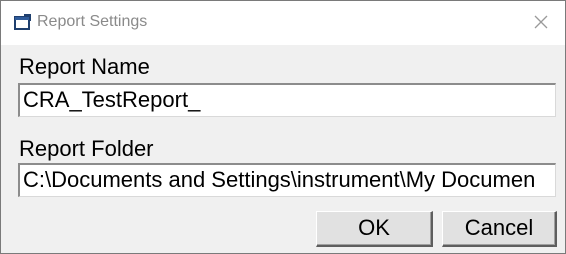  What do you see at coordinates (499, 229) in the screenshot?
I see `cancel-button: Cancel` at bounding box center [499, 229].